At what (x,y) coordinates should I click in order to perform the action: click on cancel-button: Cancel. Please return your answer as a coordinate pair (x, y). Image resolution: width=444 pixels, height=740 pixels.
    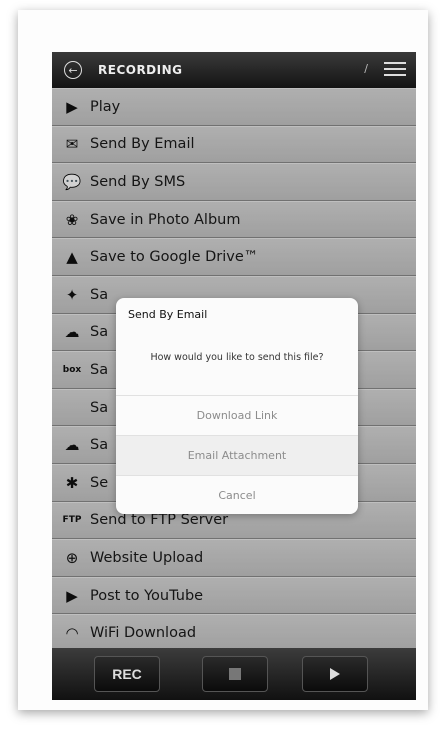
    Looking at the image, I should click on (237, 494).